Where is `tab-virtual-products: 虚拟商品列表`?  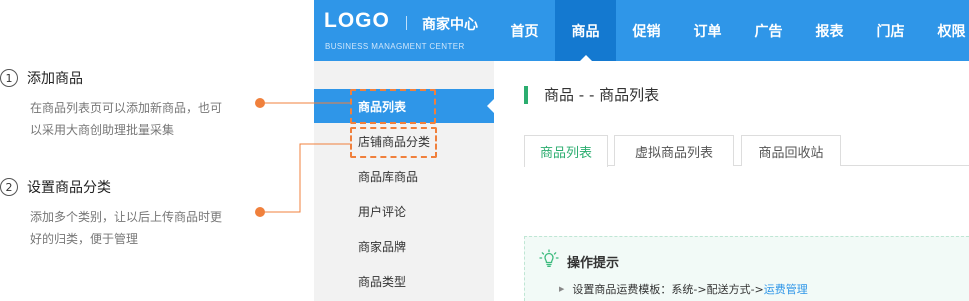
tab-virtual-products: 虚拟商品列表 is located at coordinates (674, 150).